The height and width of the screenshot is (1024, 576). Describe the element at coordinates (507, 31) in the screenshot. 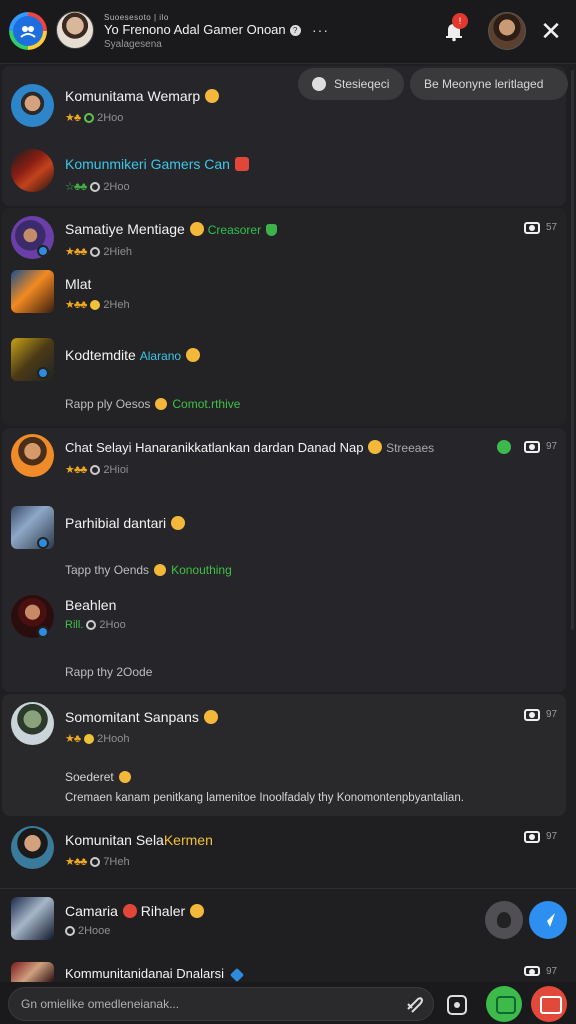

I see `user-avatar` at that location.